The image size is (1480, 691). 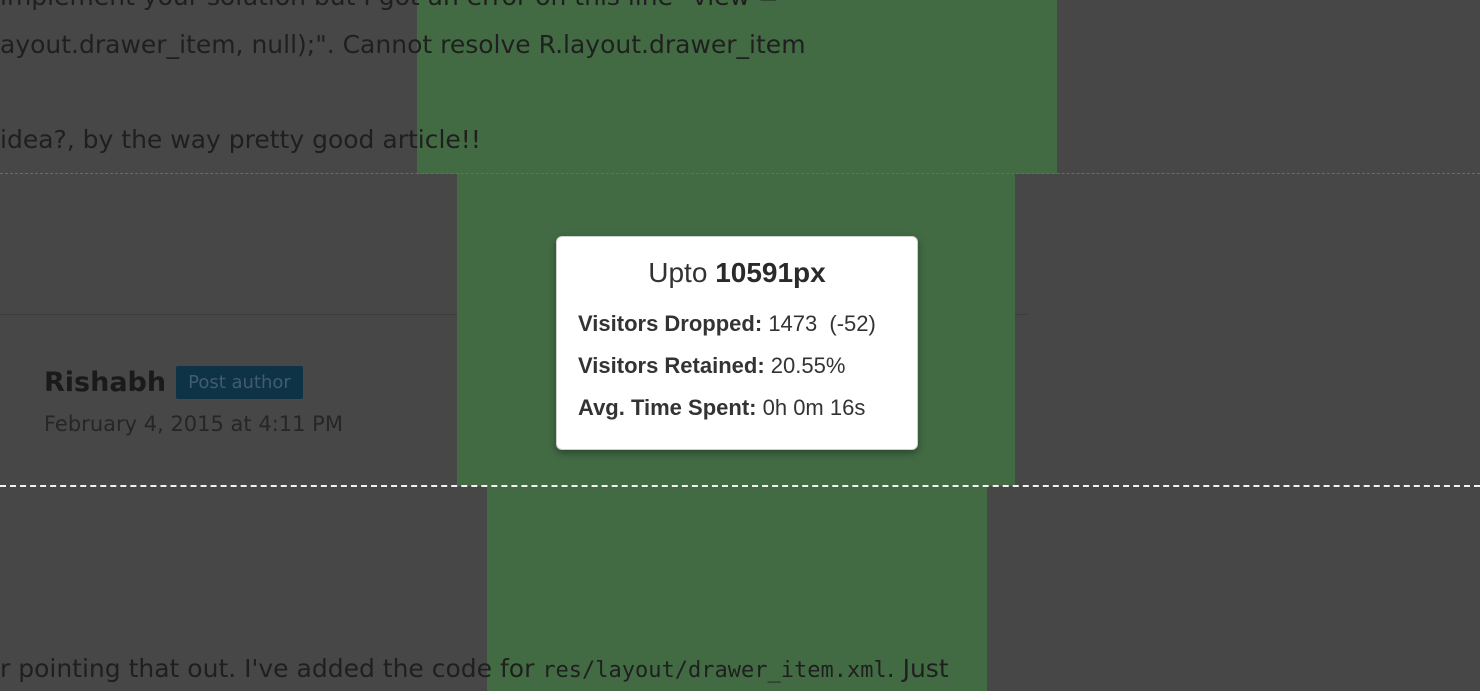 I want to click on visitors-dropped-delta: (-52), so click(x=852, y=323).